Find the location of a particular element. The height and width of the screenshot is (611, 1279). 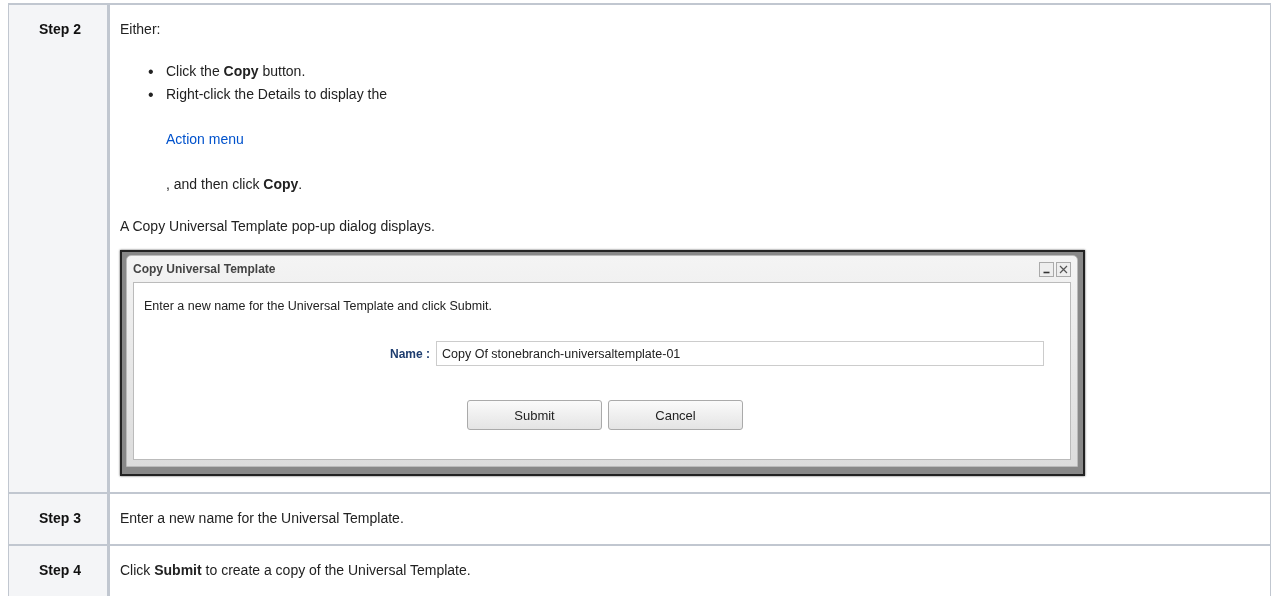

name-label: Name : is located at coordinates (410, 353).